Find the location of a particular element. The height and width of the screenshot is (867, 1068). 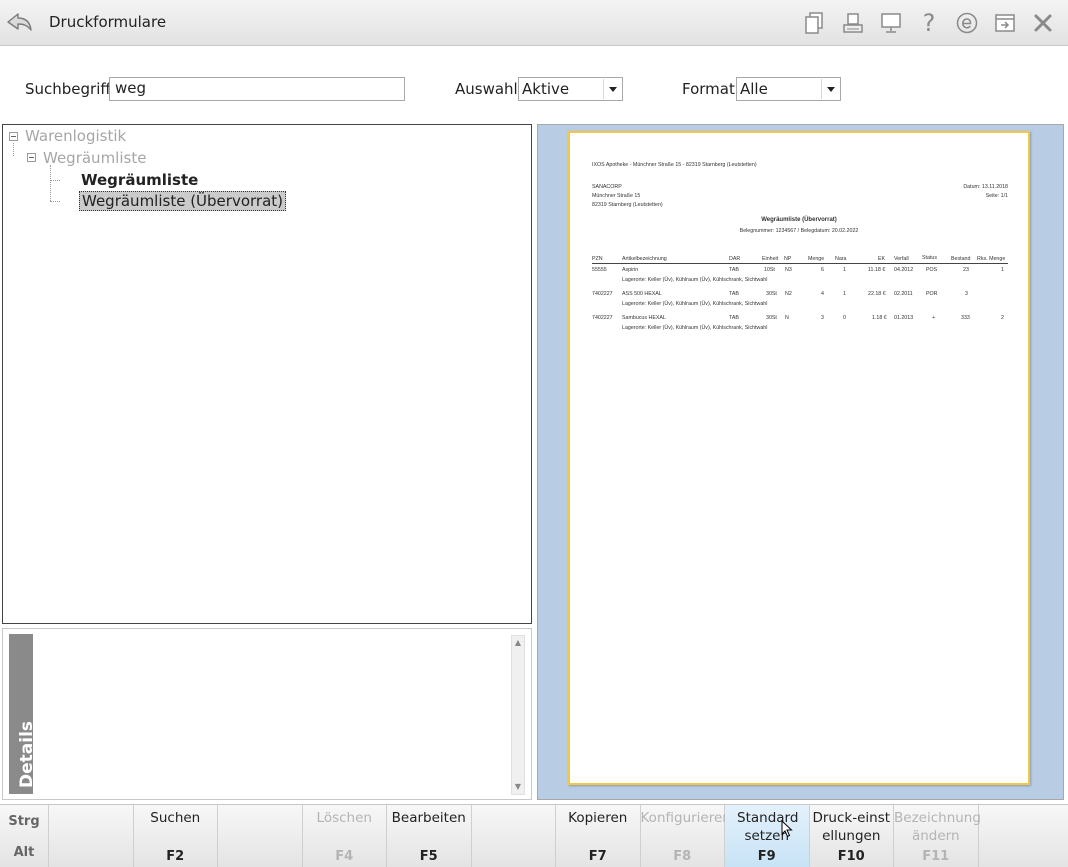

doc-cell: 01.2013 is located at coordinates (904, 318).